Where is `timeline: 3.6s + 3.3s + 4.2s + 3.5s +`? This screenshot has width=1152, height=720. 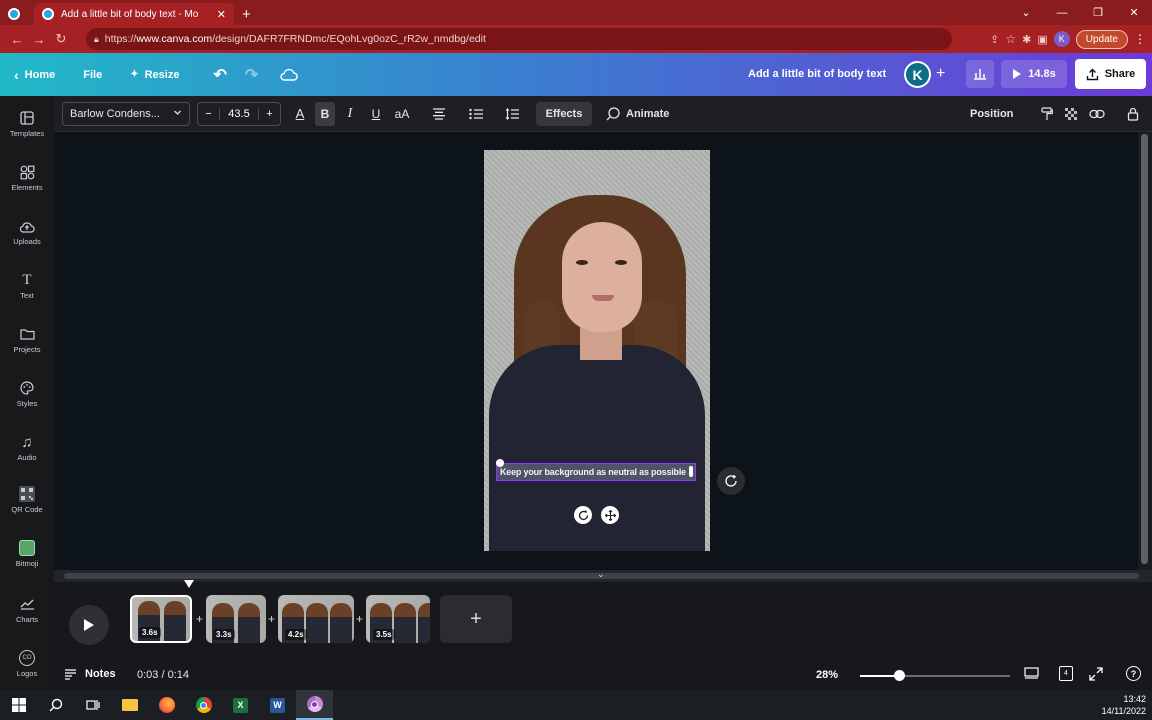 timeline: 3.6s + 3.3s + 4.2s + 3.5s + is located at coordinates (603, 620).